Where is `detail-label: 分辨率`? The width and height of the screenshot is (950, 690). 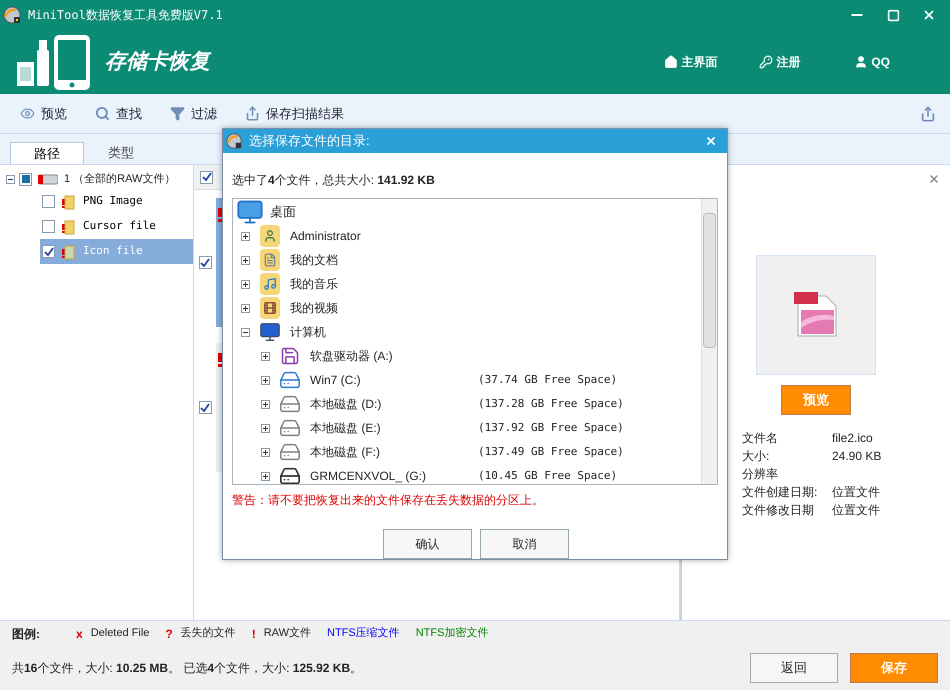
detail-label: 分辨率 is located at coordinates (760, 474).